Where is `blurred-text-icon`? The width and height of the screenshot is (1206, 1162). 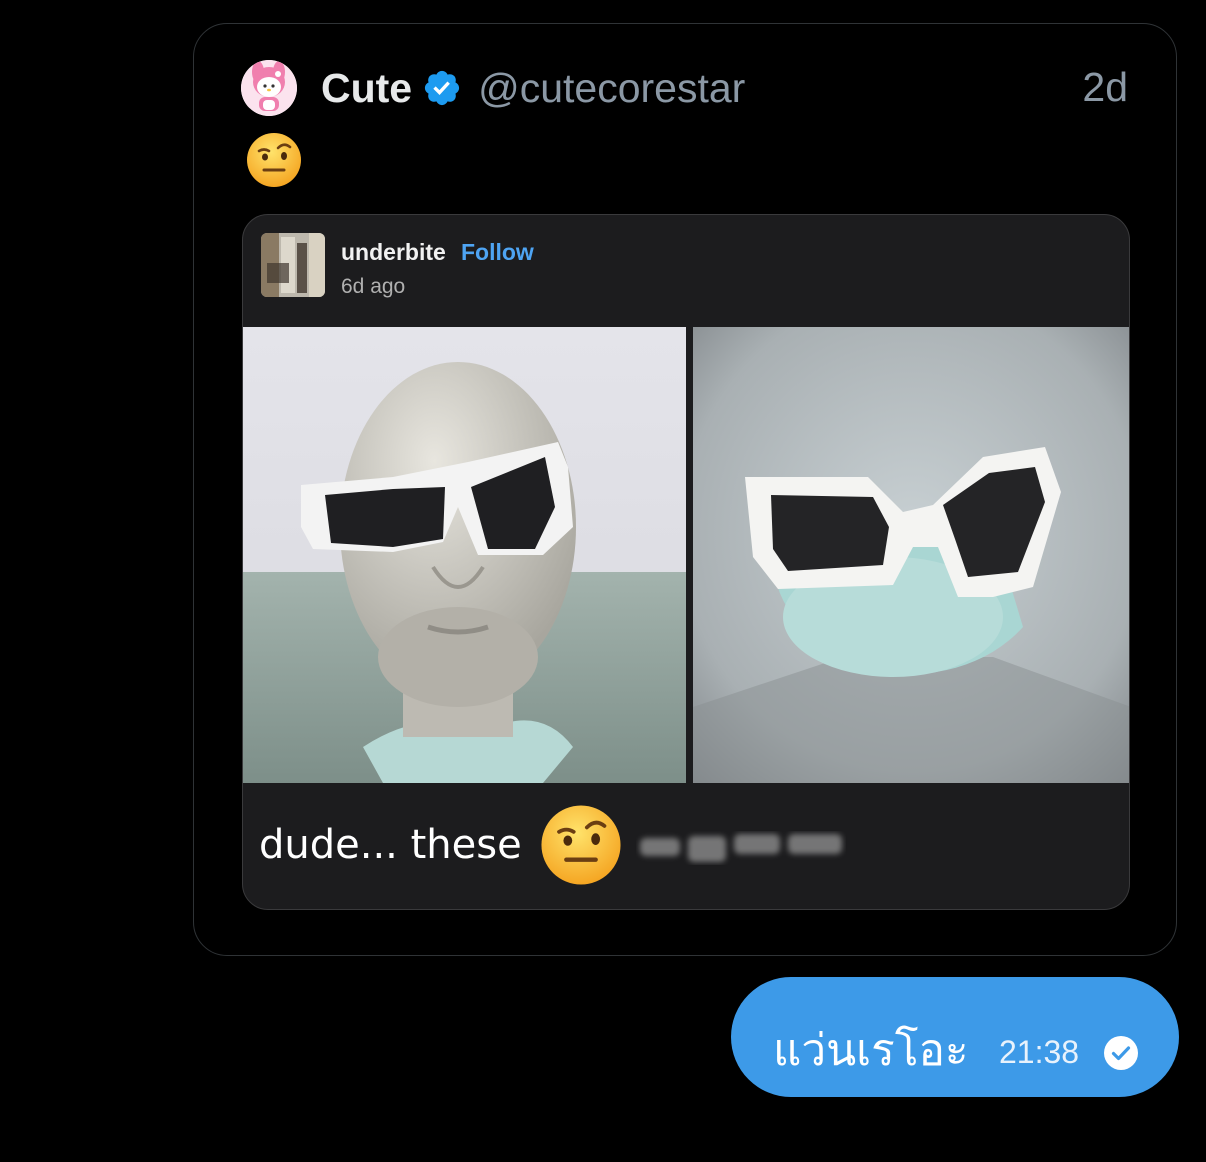 blurred-text-icon is located at coordinates (740, 848).